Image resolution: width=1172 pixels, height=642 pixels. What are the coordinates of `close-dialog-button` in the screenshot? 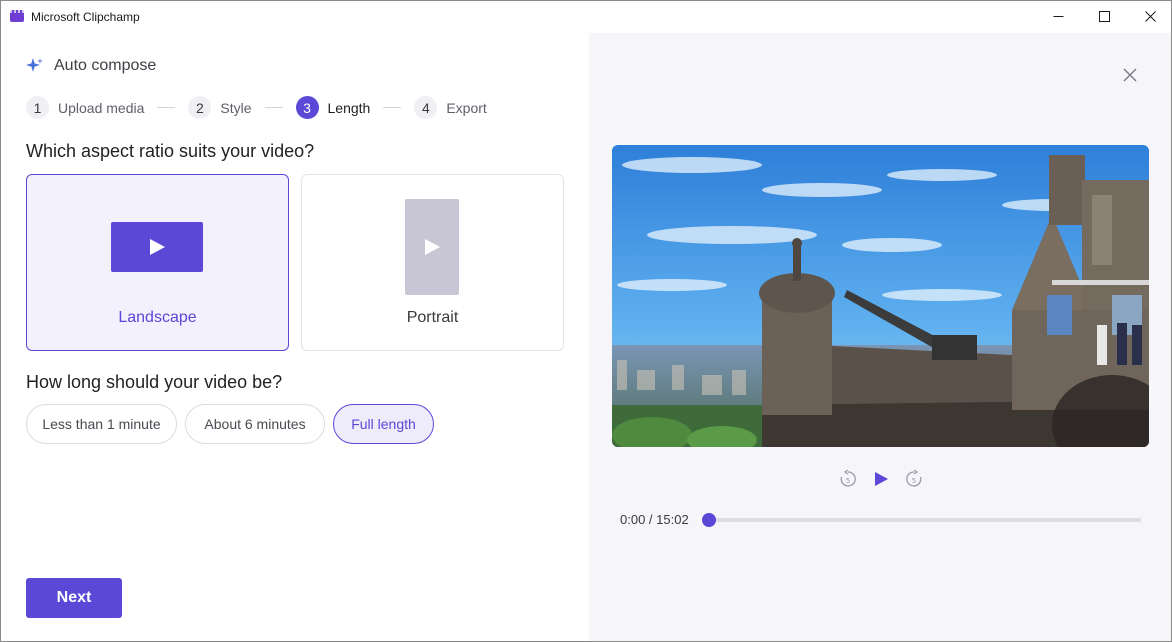 It's located at (1130, 75).